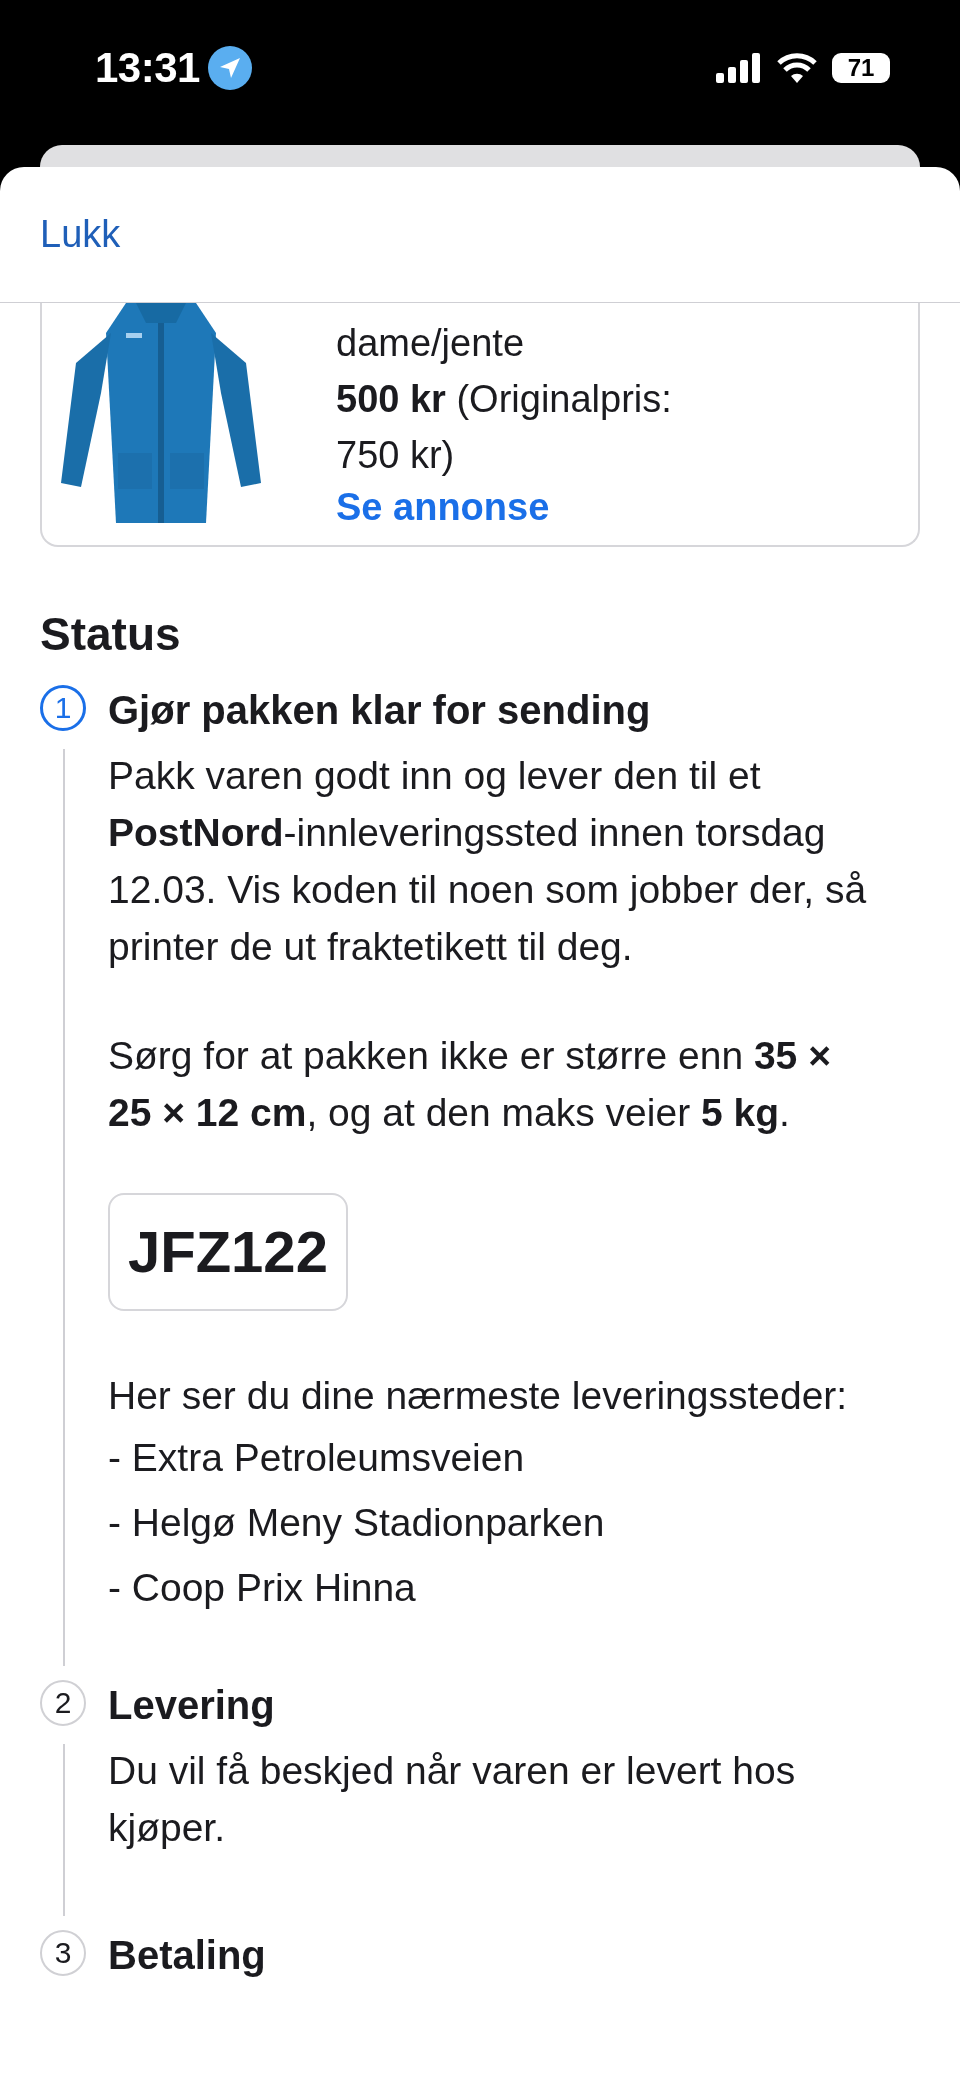  I want to click on product-price: 500 kr (Originalpris: 750 kr), so click(504, 427).